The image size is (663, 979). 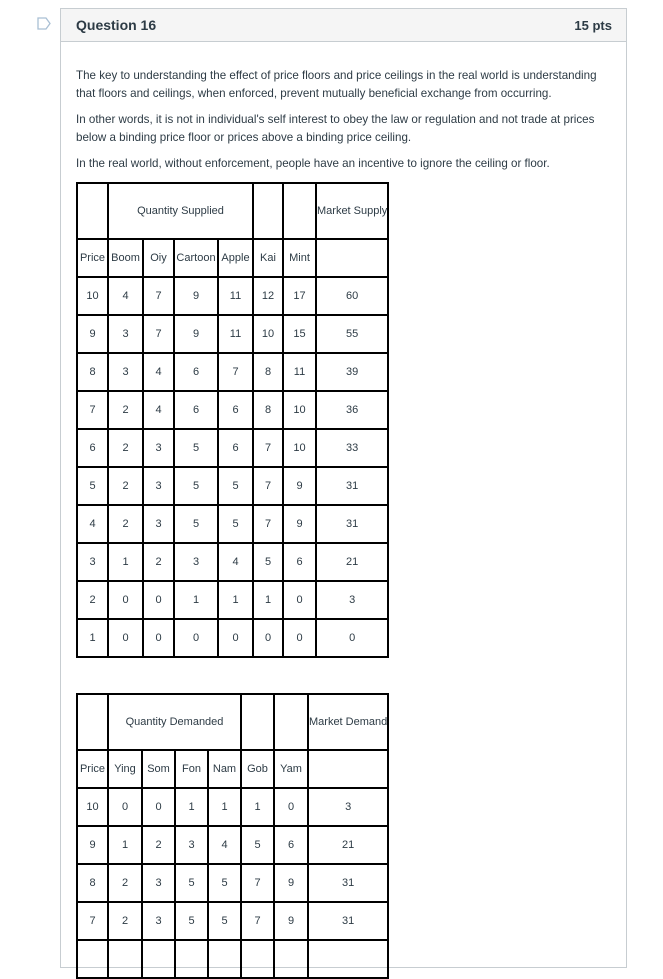 I want to click on price-cell, so click(x=92, y=959).